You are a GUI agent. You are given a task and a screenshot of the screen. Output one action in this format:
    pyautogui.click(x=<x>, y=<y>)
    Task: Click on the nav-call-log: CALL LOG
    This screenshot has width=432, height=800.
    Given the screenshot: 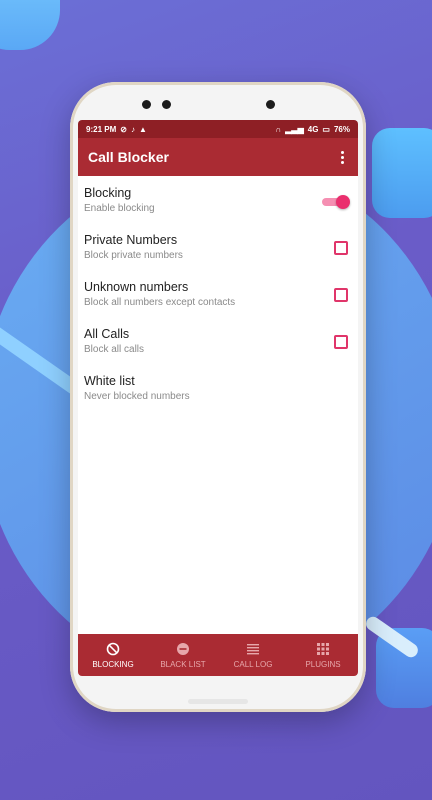 What is the action you would take?
    pyautogui.click(x=253, y=655)
    